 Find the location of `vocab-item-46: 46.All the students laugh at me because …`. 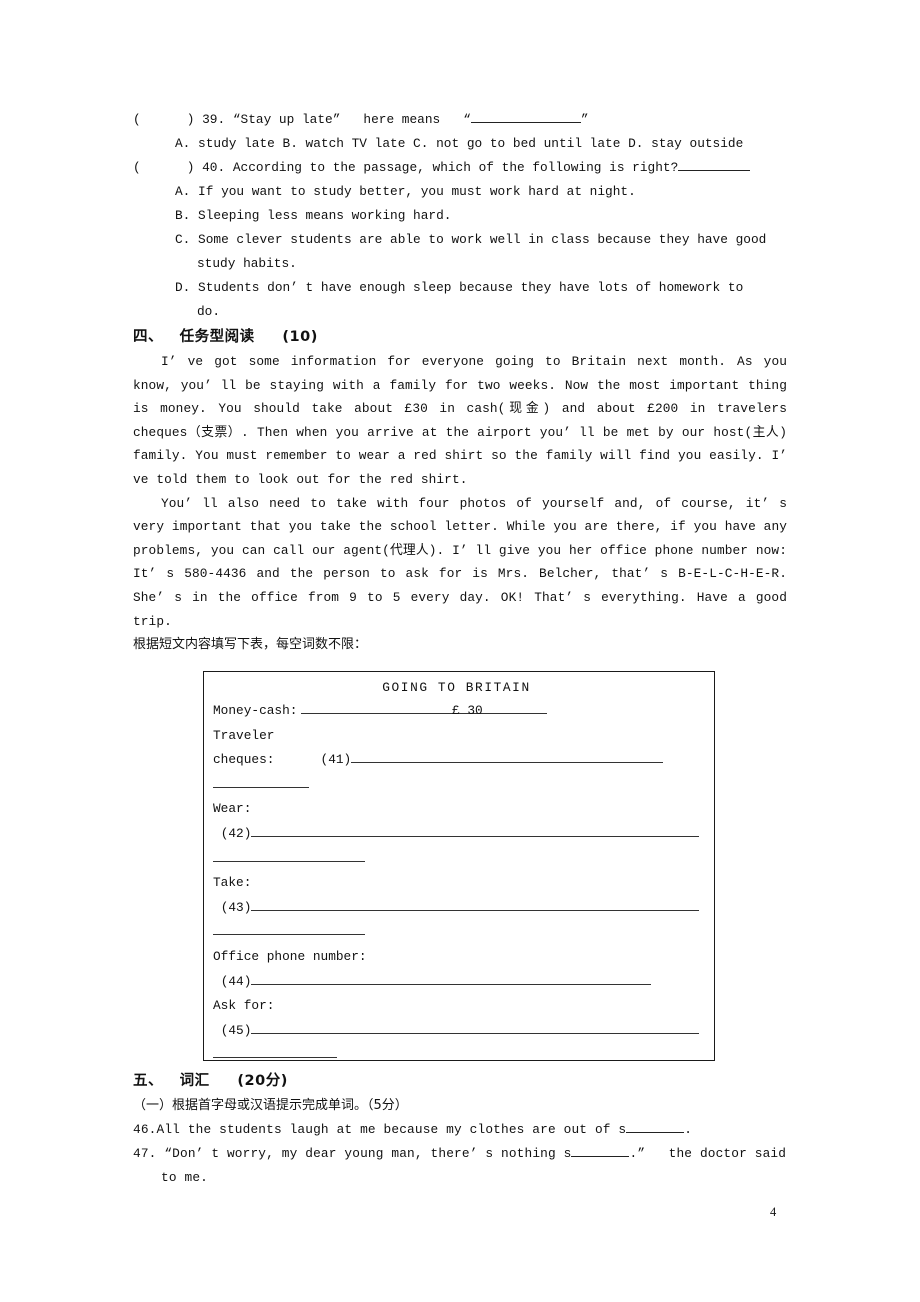

vocab-item-46: 46.All the students laugh at me because … is located at coordinates (460, 1130).